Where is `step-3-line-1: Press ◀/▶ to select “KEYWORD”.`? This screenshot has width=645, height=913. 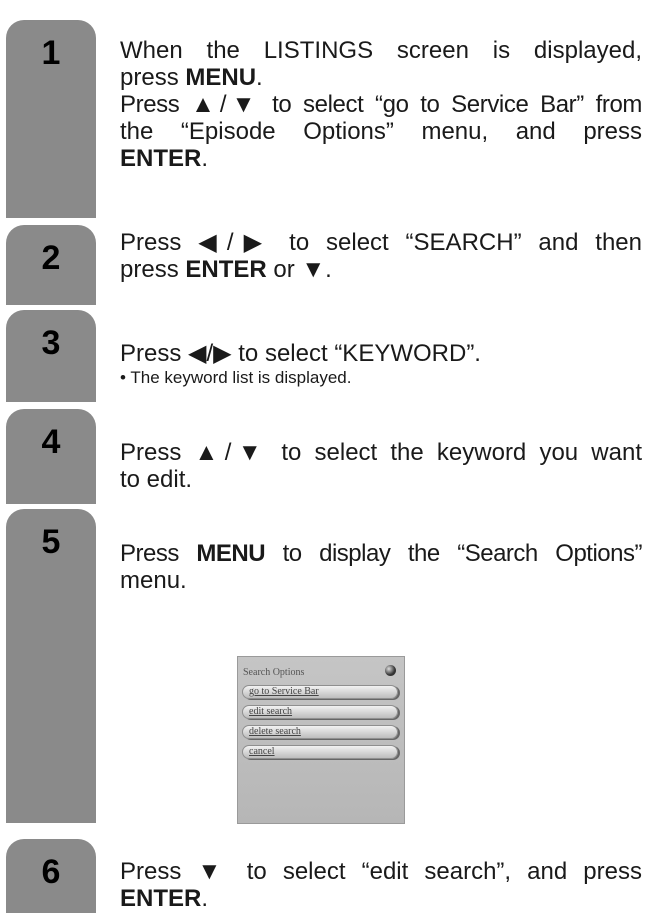 step-3-line-1: Press ◀/▶ to select “KEYWORD”. is located at coordinates (300, 353).